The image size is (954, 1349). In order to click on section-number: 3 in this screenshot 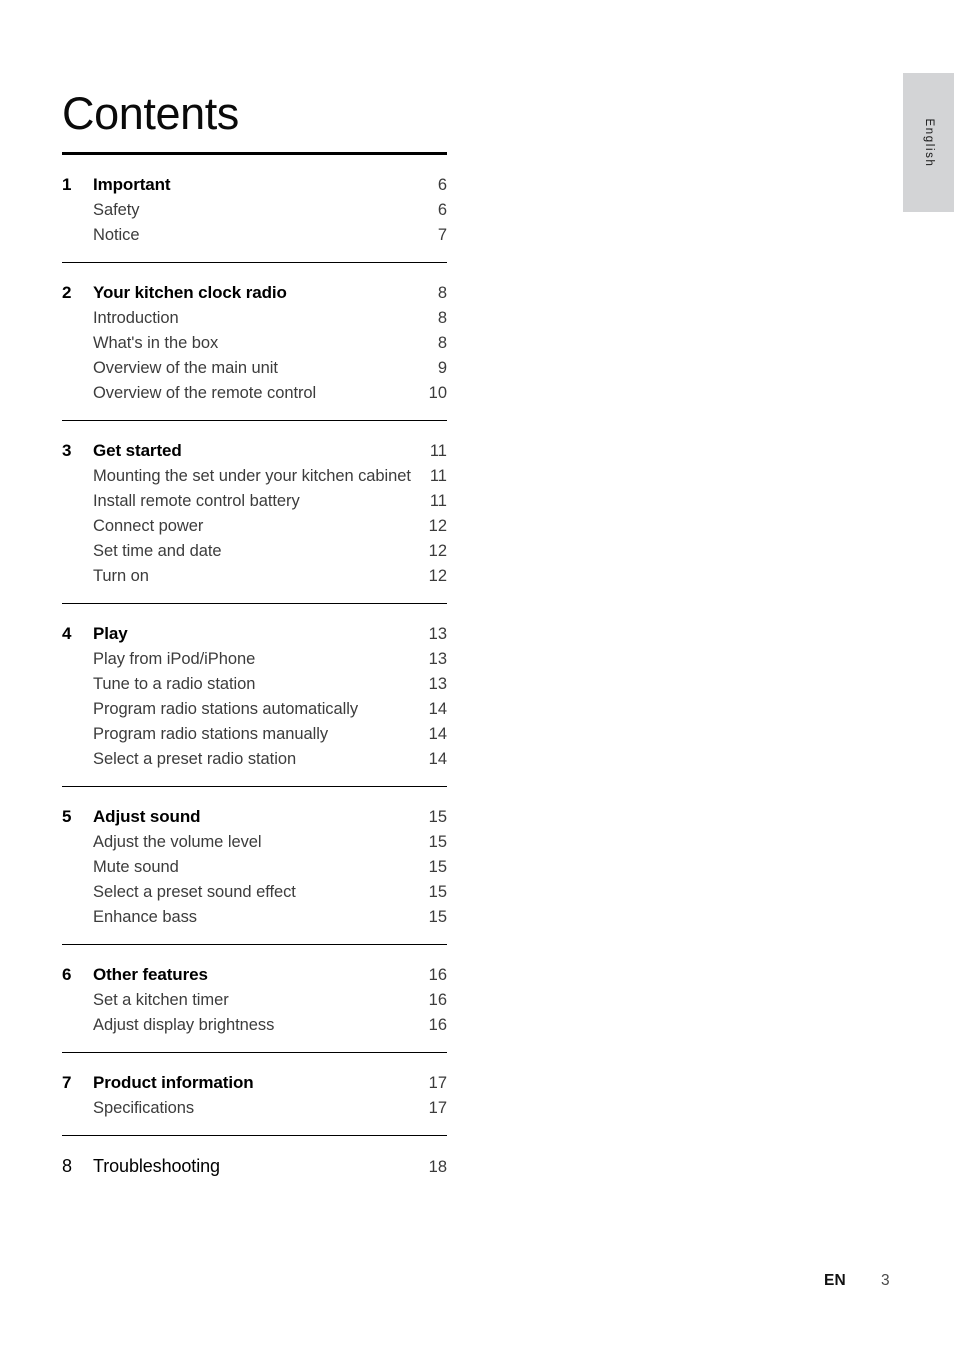, I will do `click(67, 450)`.